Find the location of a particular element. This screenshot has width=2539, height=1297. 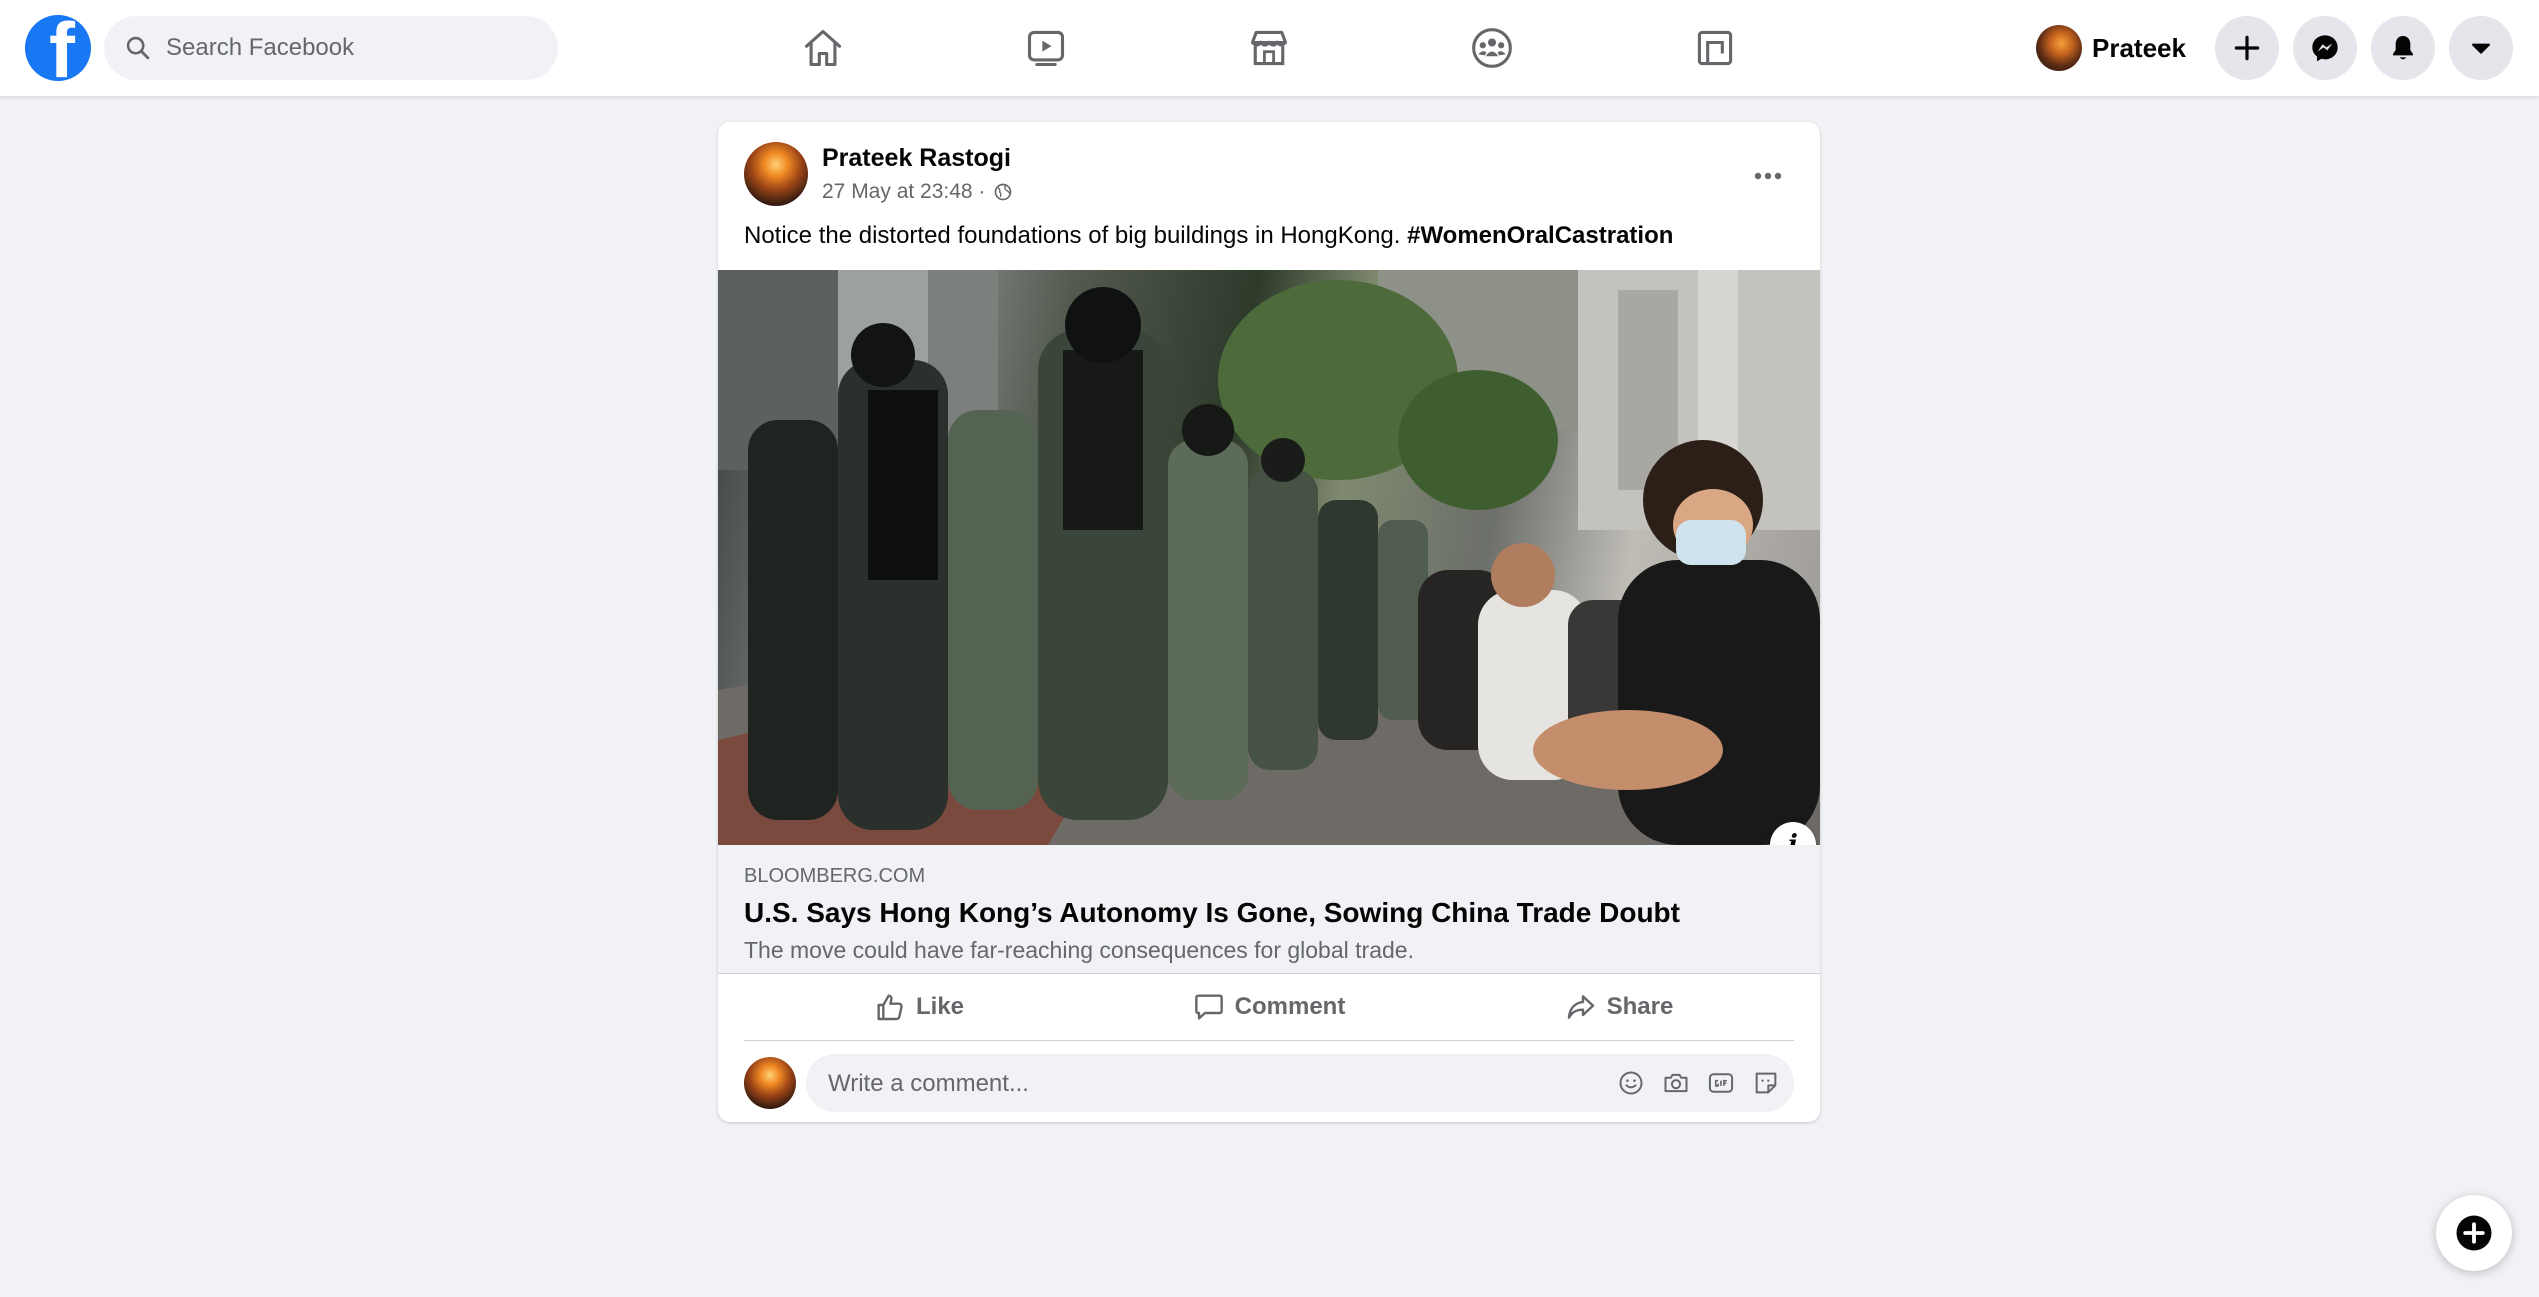

hashtag-link: #WomenOralCastration is located at coordinates (1540, 235).